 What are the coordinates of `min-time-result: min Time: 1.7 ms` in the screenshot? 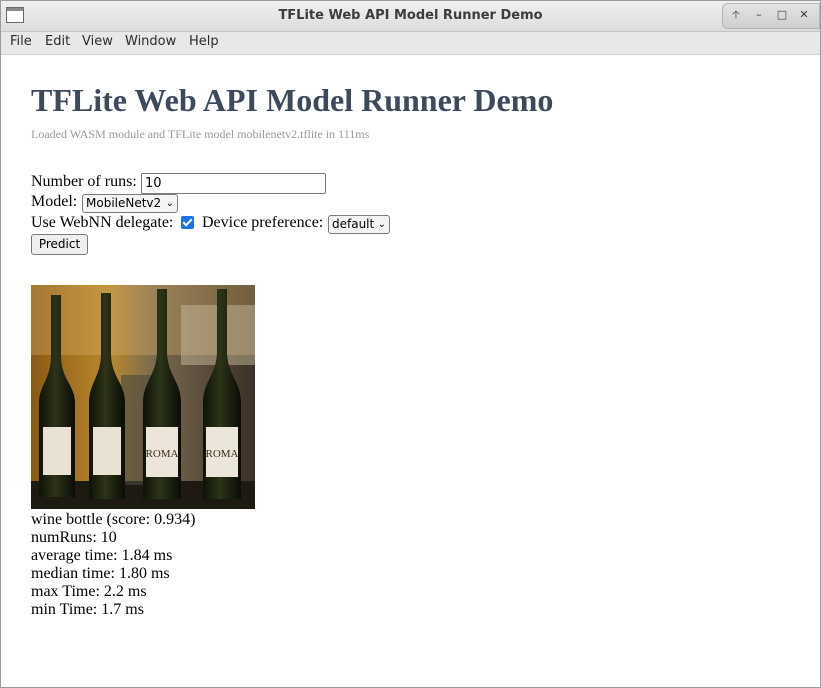 It's located at (87, 609).